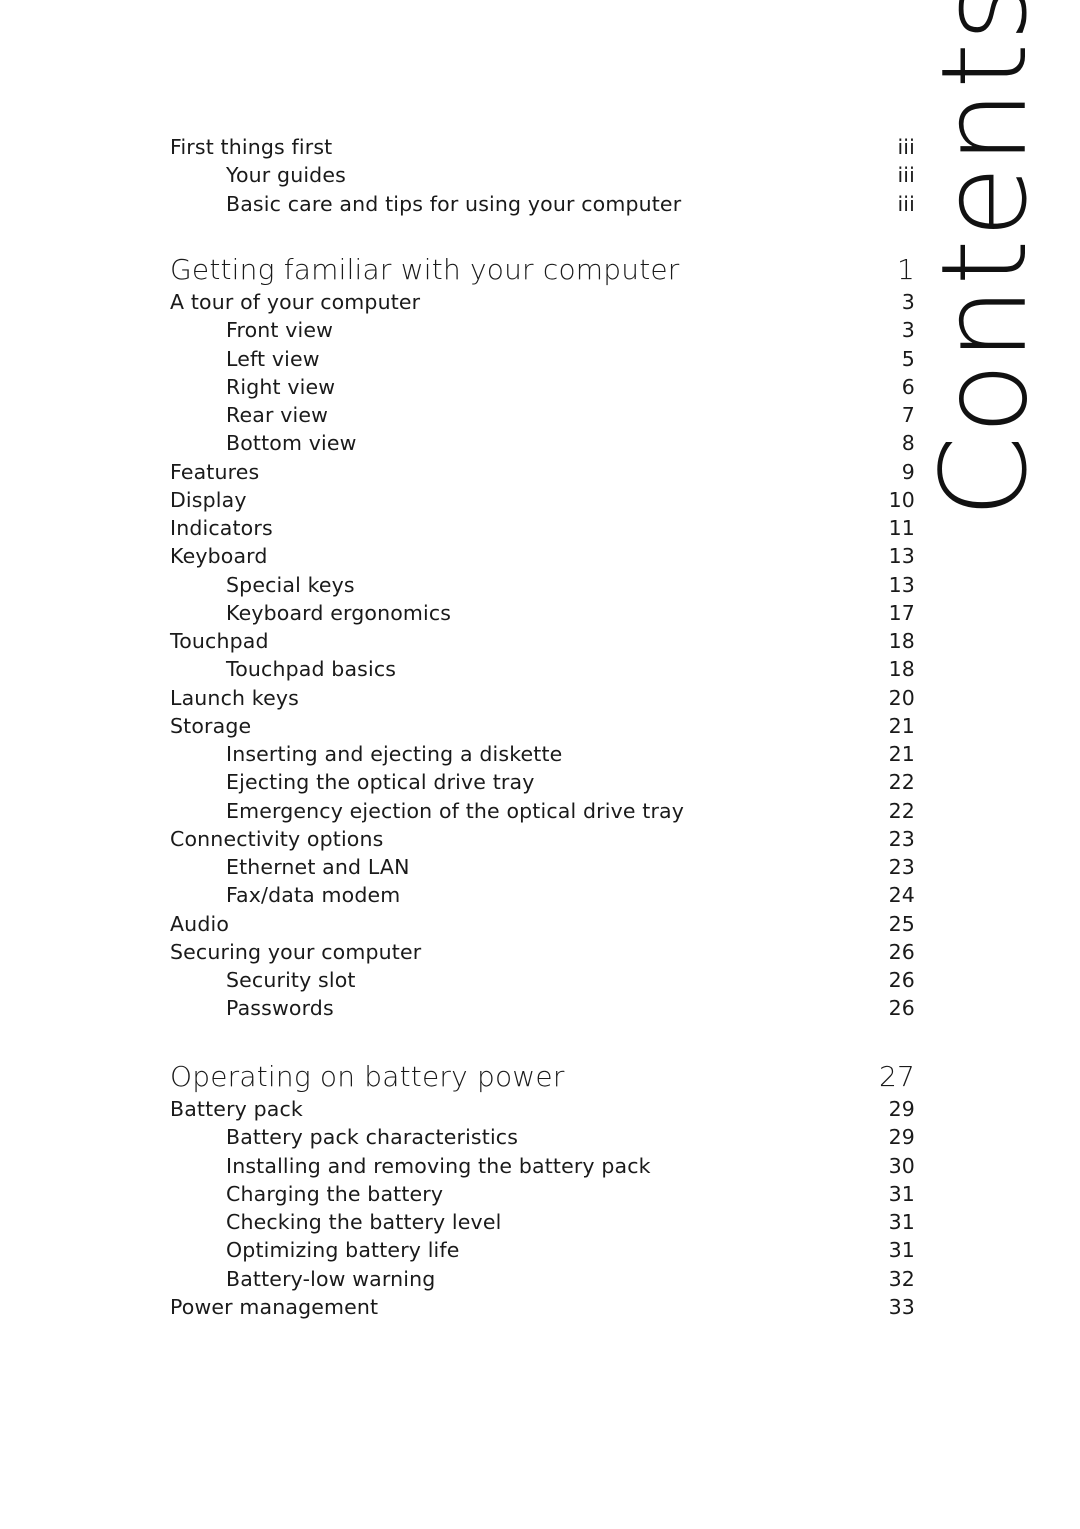 This screenshot has height=1529, width=1080. I want to click on toc-entry-label: Audio, so click(199, 924).